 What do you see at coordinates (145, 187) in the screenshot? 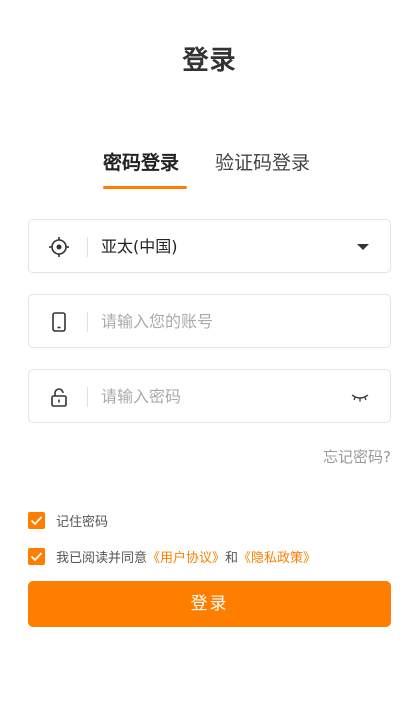
I see `active-tab-indicator` at bounding box center [145, 187].